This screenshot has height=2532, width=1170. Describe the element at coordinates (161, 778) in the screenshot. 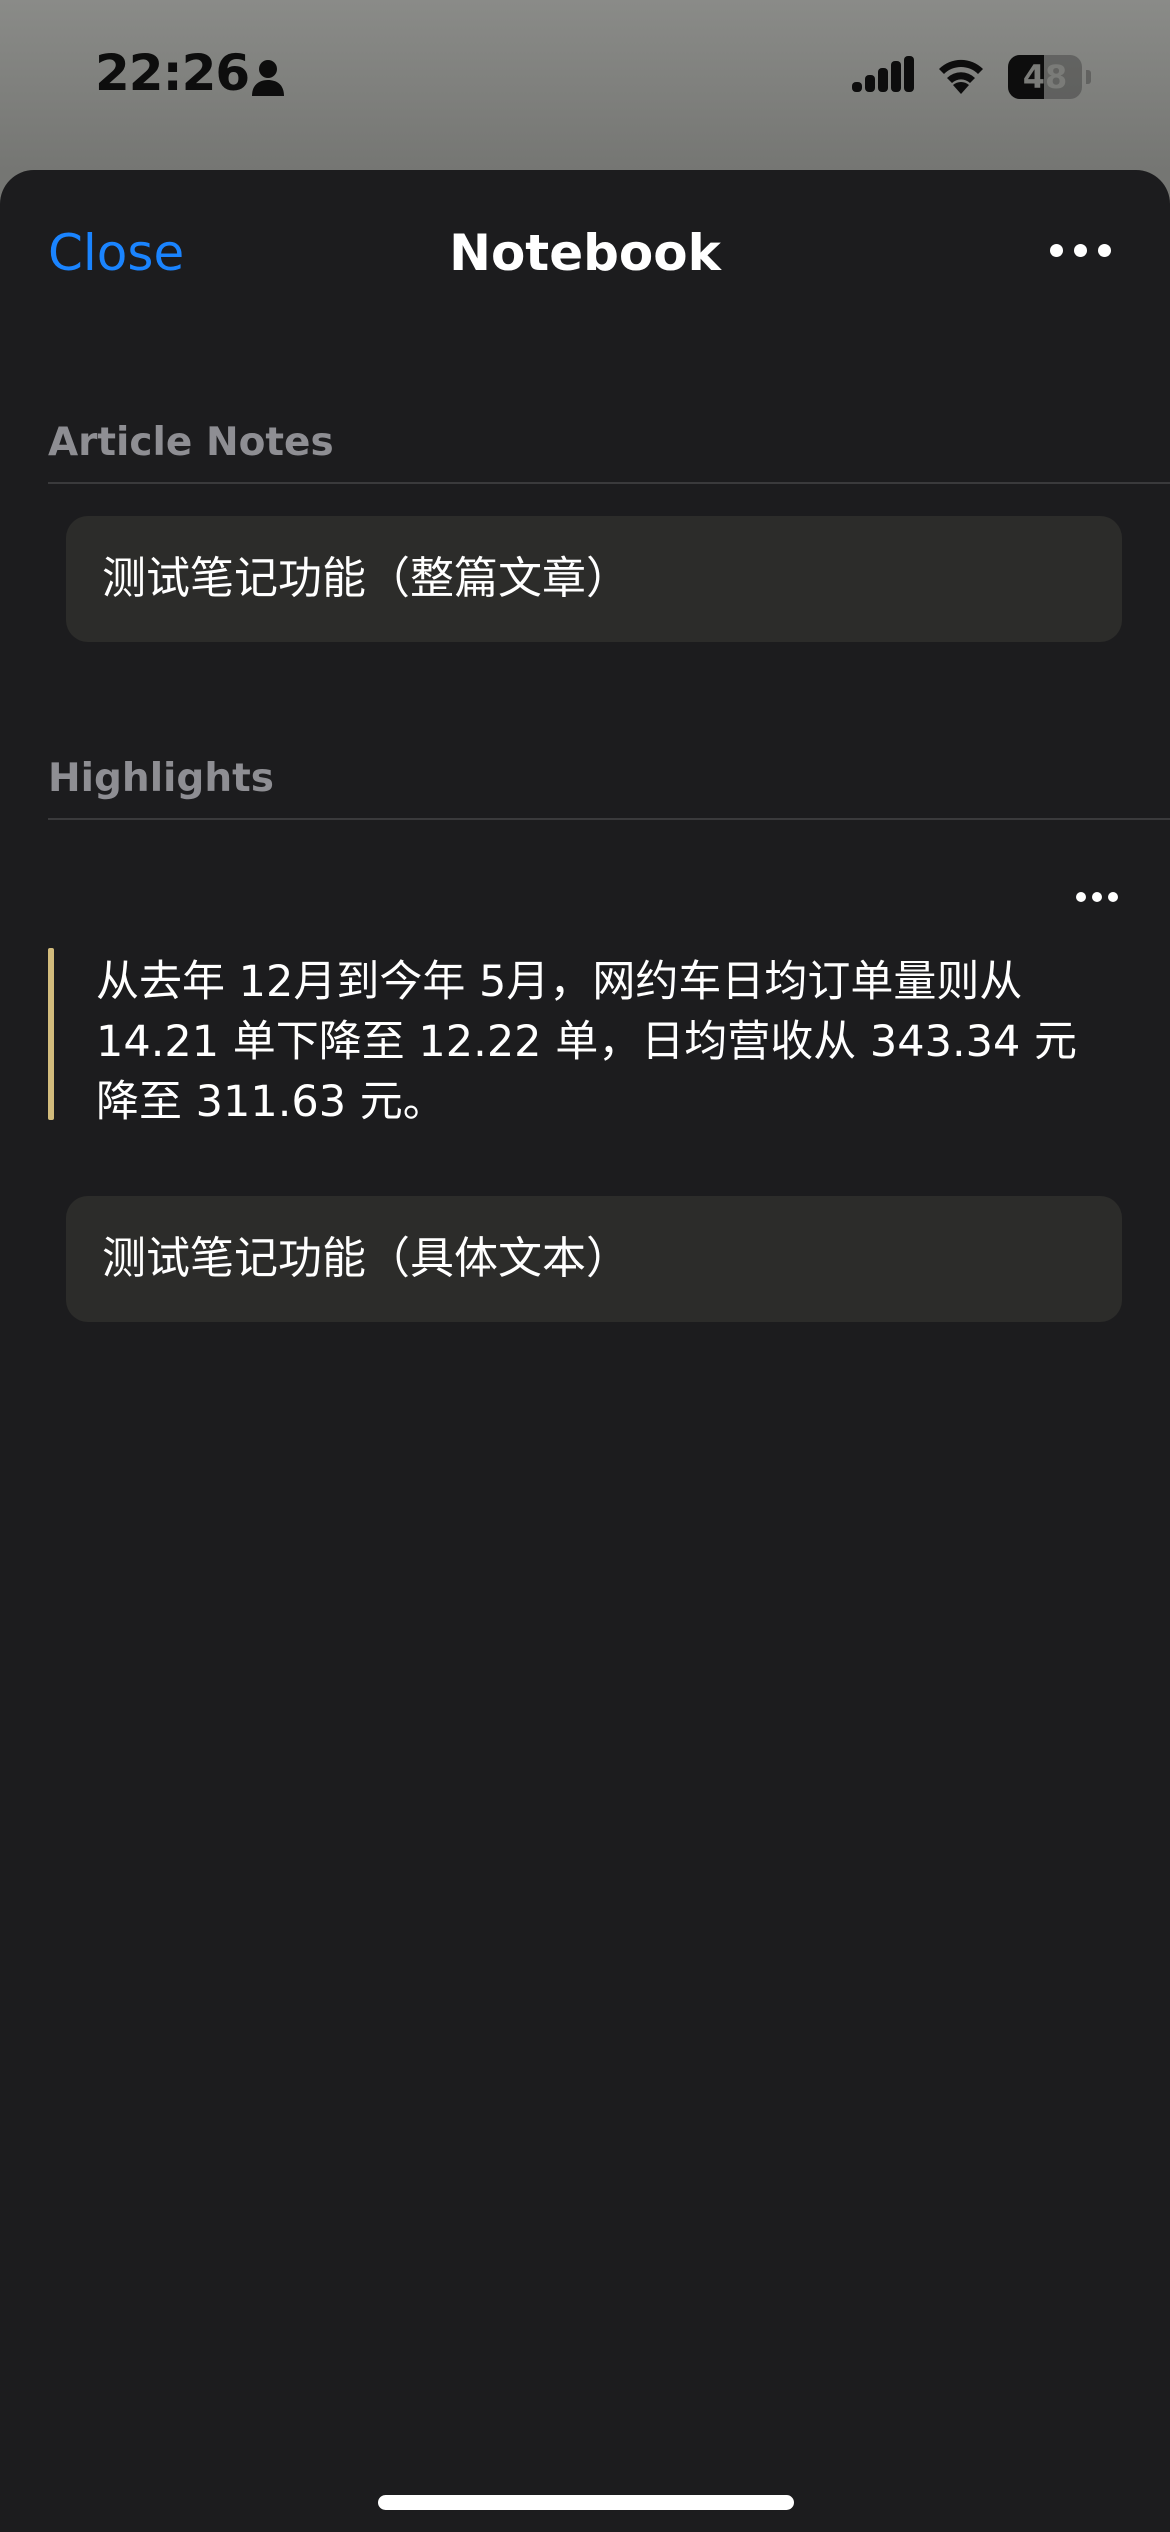

I see `highlights-header: Highlights` at that location.